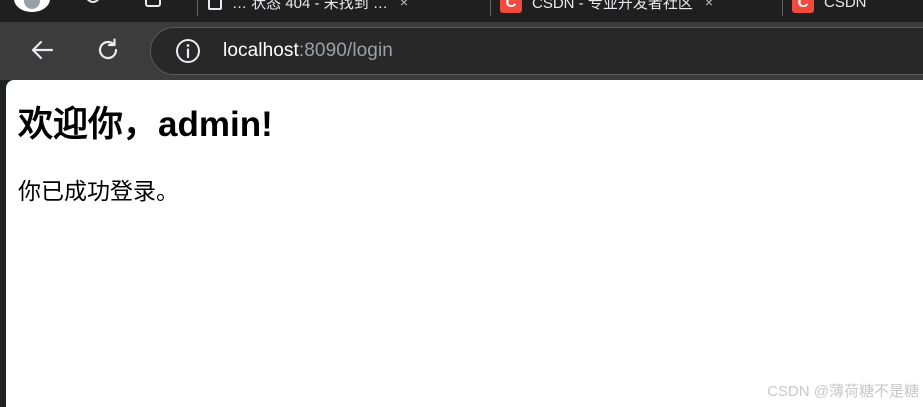  I want to click on browser-toolbar: localhost:8090/login, so click(461, 51).